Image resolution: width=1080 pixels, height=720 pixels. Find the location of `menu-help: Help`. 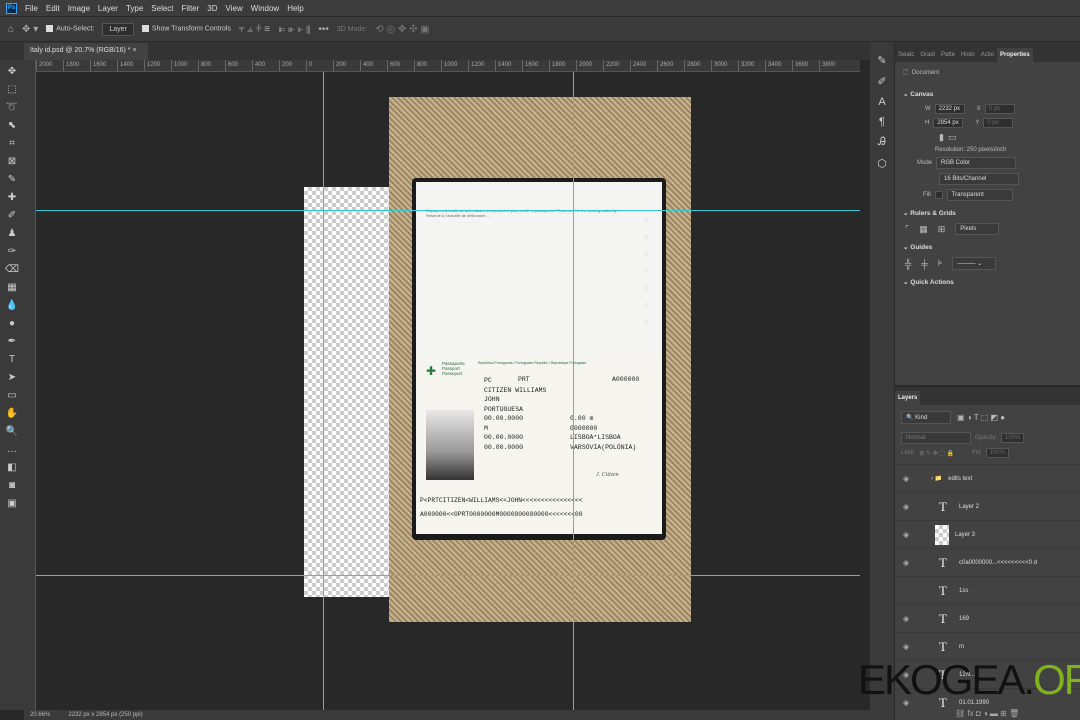

menu-help: Help is located at coordinates (295, 8).